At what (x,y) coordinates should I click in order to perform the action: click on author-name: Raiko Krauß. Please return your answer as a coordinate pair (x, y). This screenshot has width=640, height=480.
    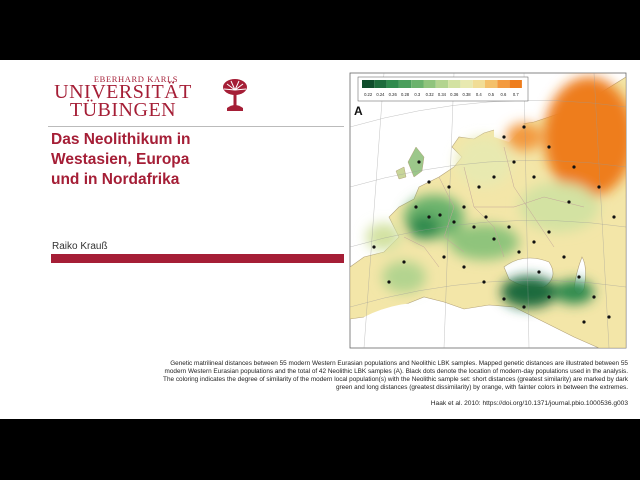
    Looking at the image, I should click on (80, 246).